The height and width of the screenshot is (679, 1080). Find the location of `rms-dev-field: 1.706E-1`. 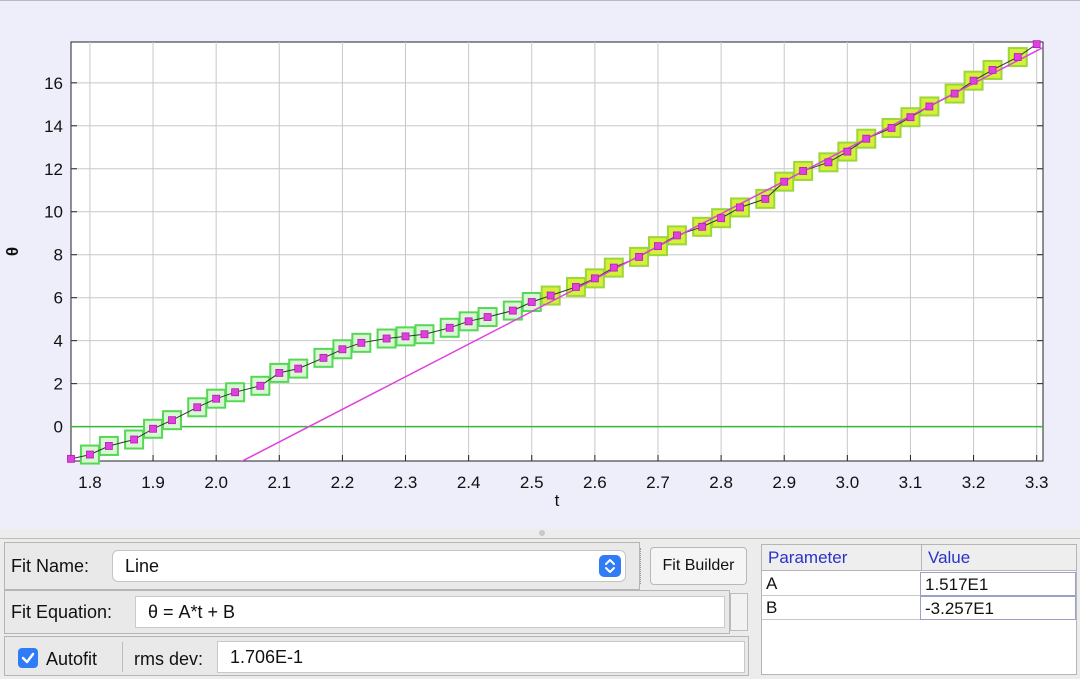

rms-dev-field: 1.706E-1 is located at coordinates (481, 657).